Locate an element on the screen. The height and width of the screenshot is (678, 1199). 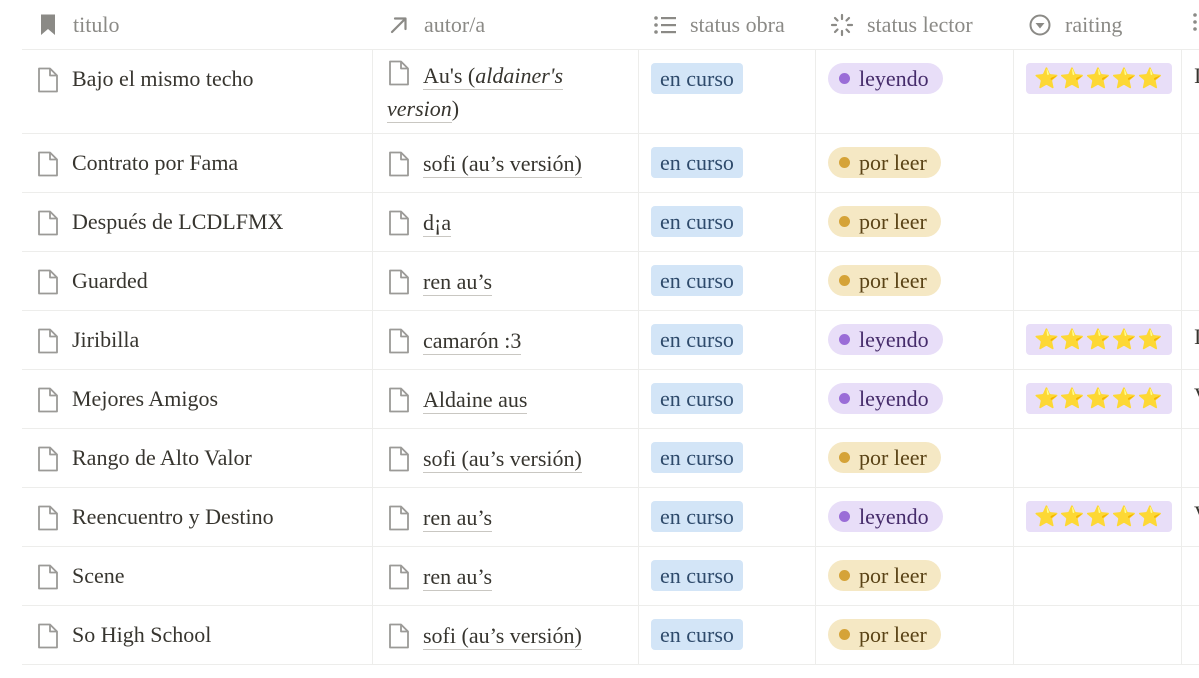
column-header-status-lector: status lector is located at coordinates (915, 24).